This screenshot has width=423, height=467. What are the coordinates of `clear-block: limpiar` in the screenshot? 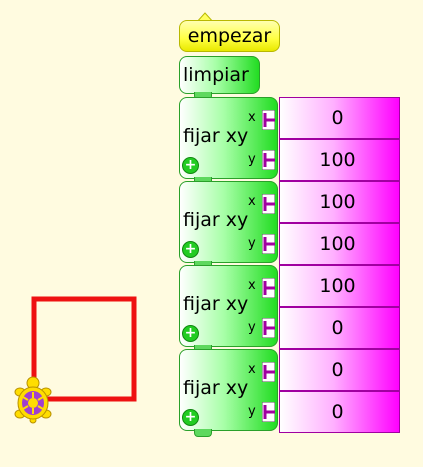 It's located at (219, 78).